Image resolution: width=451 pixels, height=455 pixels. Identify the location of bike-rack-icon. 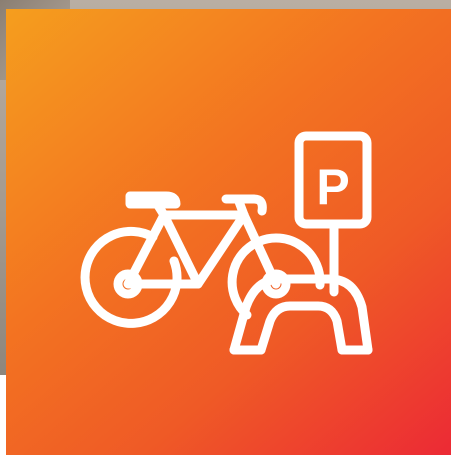
(301, 314).